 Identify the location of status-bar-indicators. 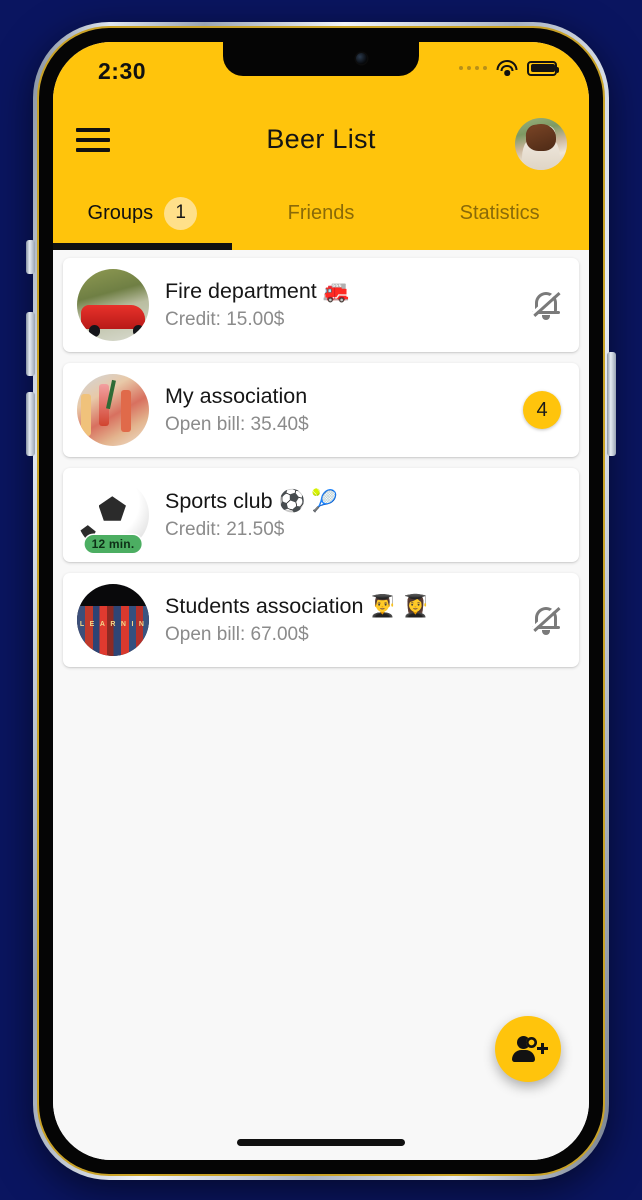
(508, 68).